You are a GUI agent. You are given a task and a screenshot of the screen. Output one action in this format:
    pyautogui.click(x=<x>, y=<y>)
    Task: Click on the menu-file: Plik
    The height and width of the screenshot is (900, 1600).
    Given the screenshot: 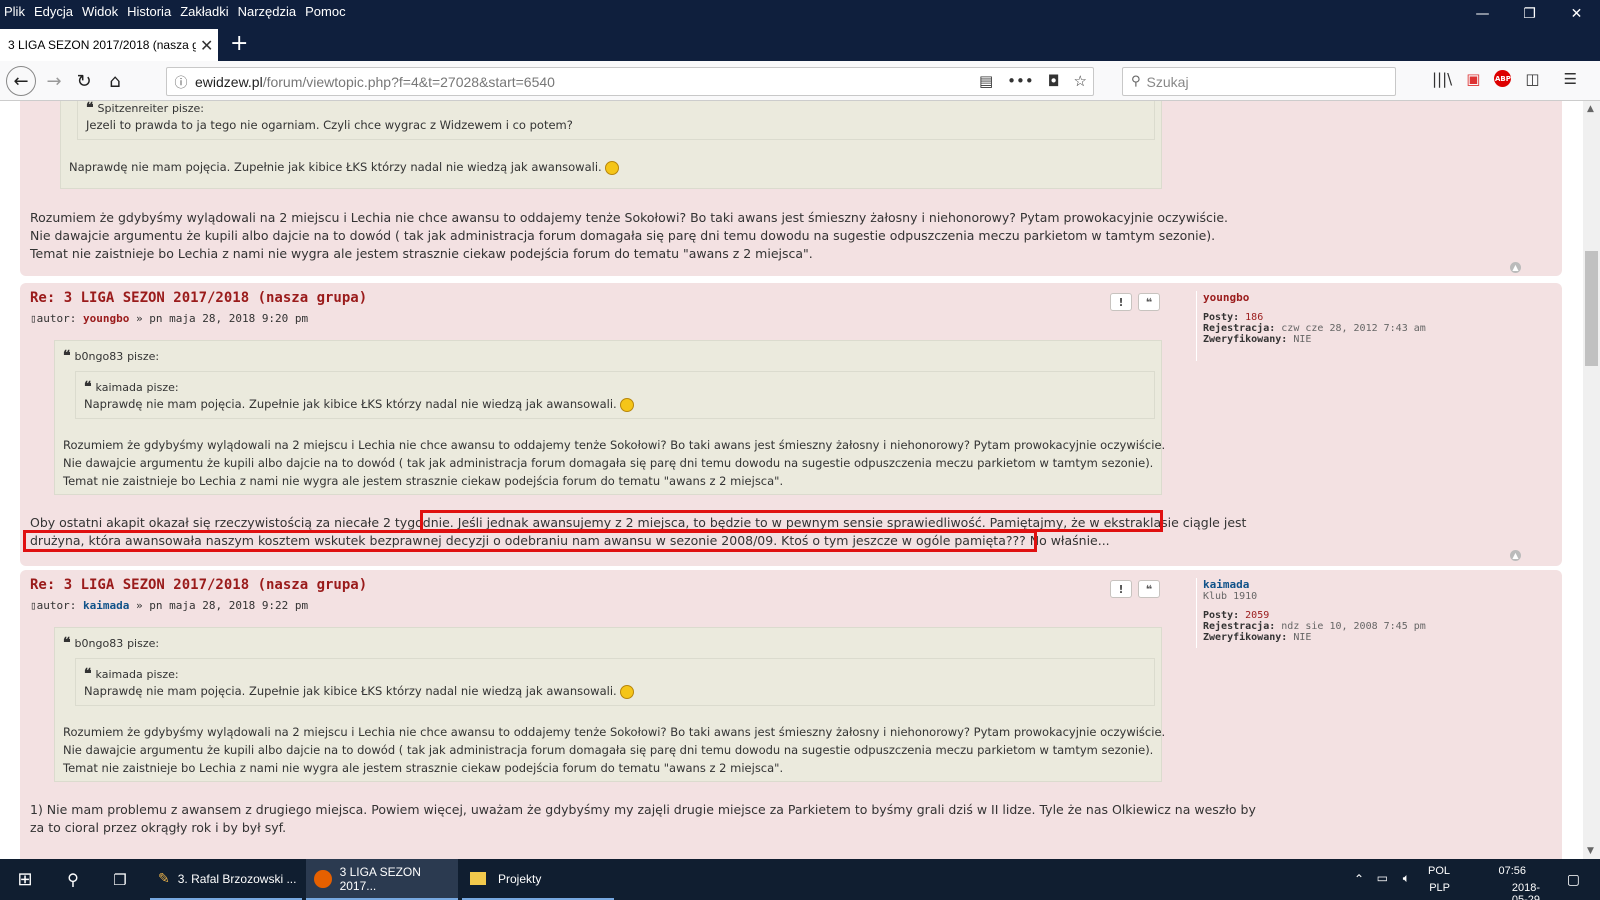 What is the action you would take?
    pyautogui.click(x=14, y=11)
    